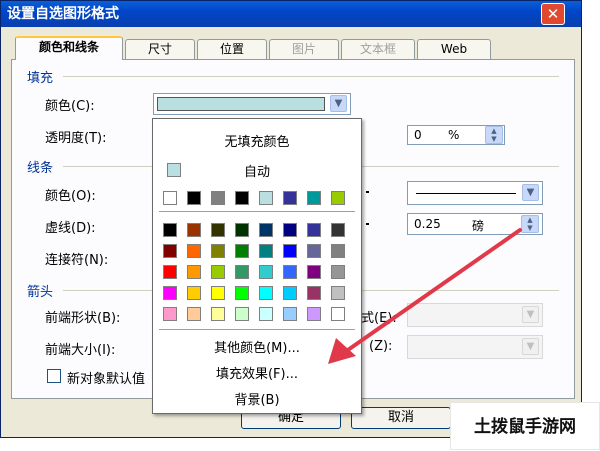  Describe the element at coordinates (525, 426) in the screenshot. I see `watermark-logo: 土拨鼠手游网` at that location.